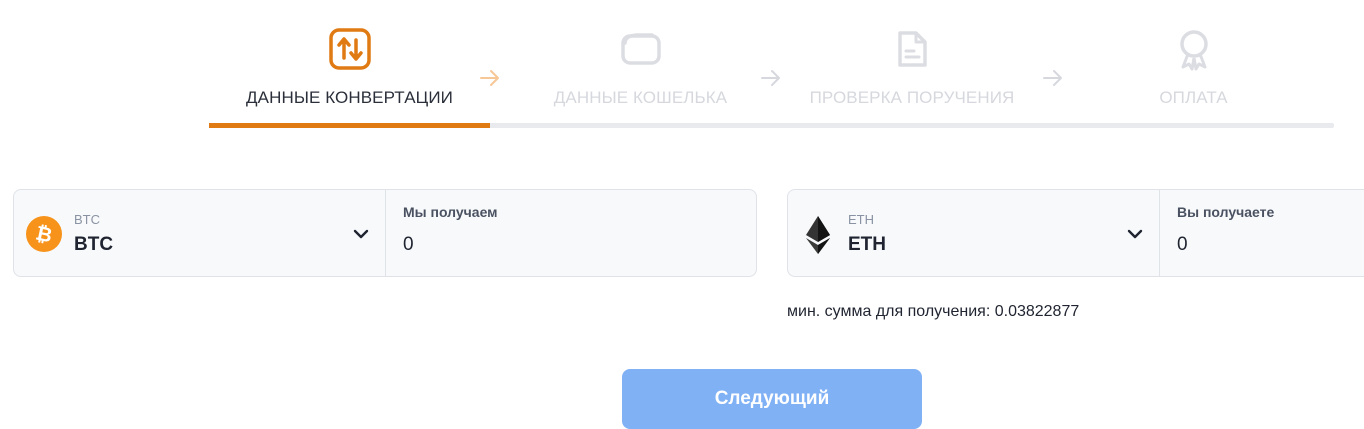 The height and width of the screenshot is (429, 1364). Describe the element at coordinates (553, 245) in the screenshot. I see `send-amount-input` at that location.